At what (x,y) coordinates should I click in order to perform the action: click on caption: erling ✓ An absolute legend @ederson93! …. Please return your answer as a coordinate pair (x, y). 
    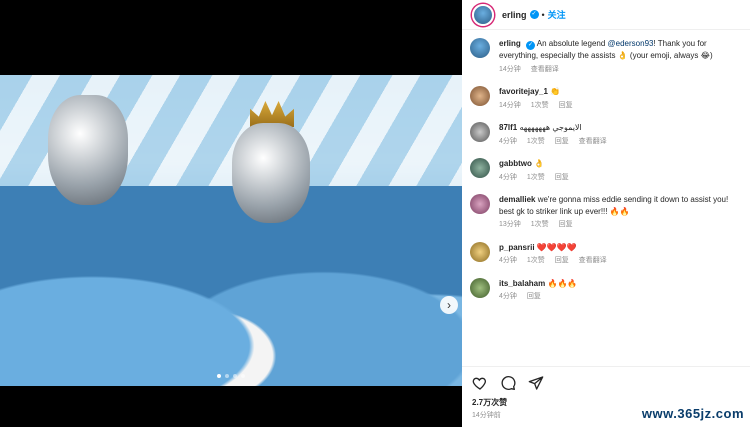
    Looking at the image, I should click on (606, 56).